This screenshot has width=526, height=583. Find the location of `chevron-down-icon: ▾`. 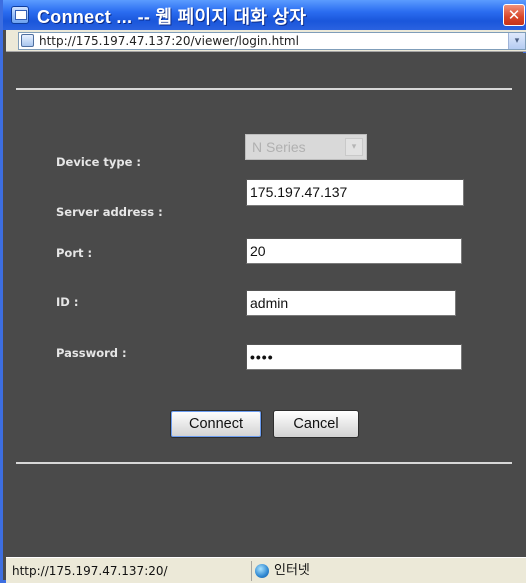

chevron-down-icon: ▾ is located at coordinates (354, 147).